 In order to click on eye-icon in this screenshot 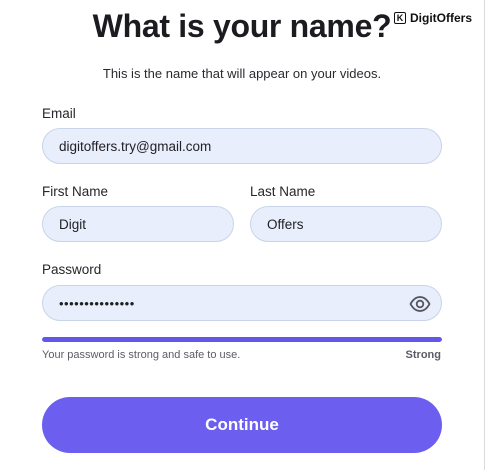, I will do `click(420, 304)`.